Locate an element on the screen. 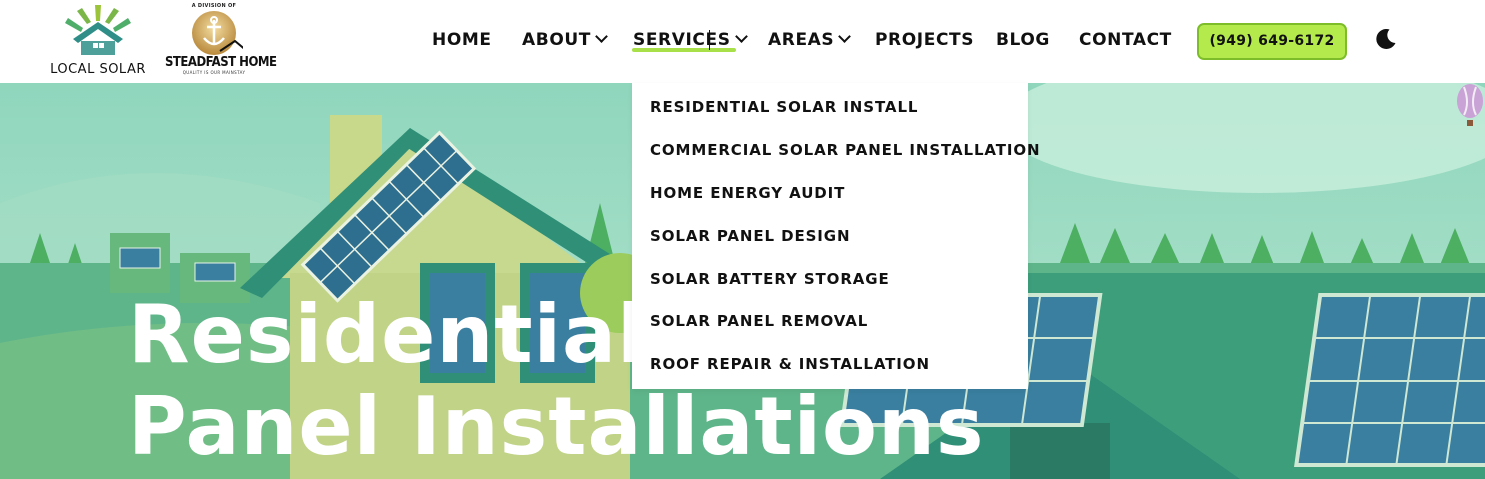 This screenshot has height=479, width=1485. menu-item-roof-repair: ROOF REPAIR & INSTALLATION is located at coordinates (790, 364).